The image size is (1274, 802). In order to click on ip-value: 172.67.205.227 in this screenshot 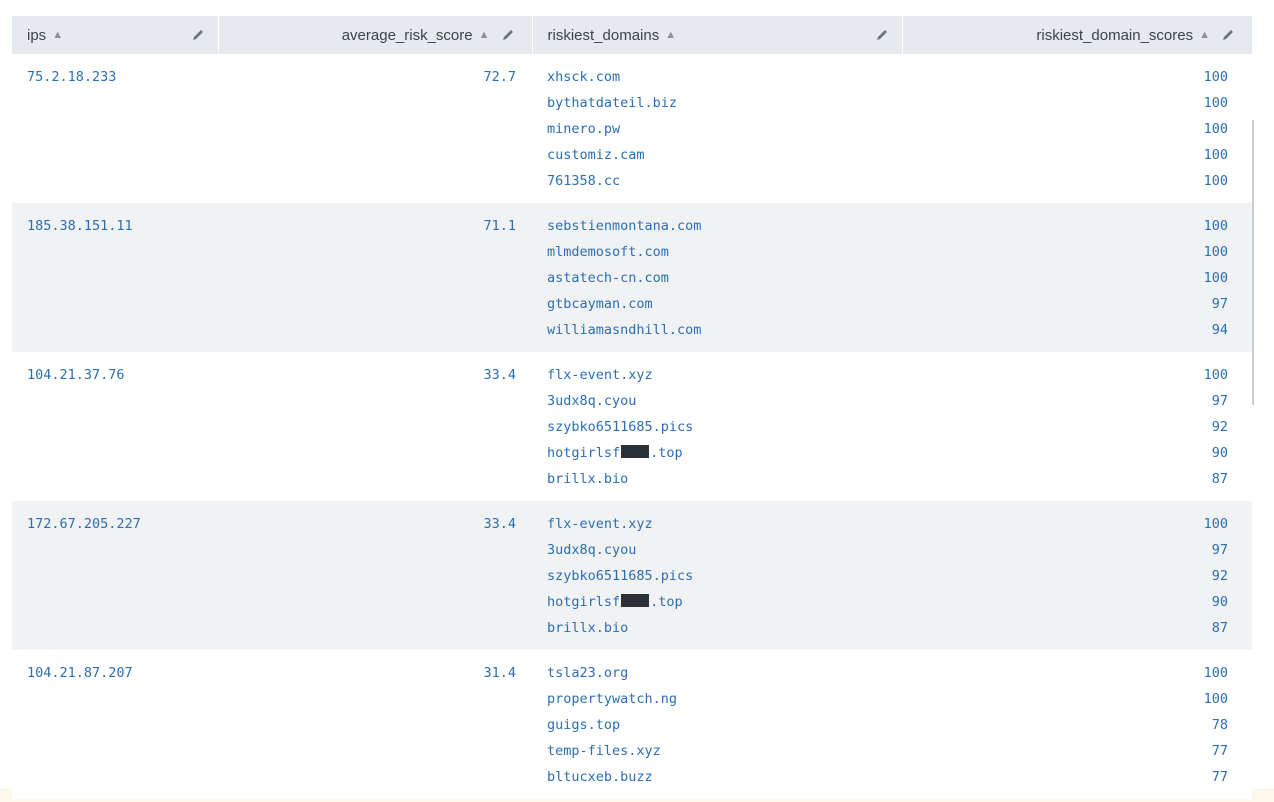, I will do `click(122, 524)`.